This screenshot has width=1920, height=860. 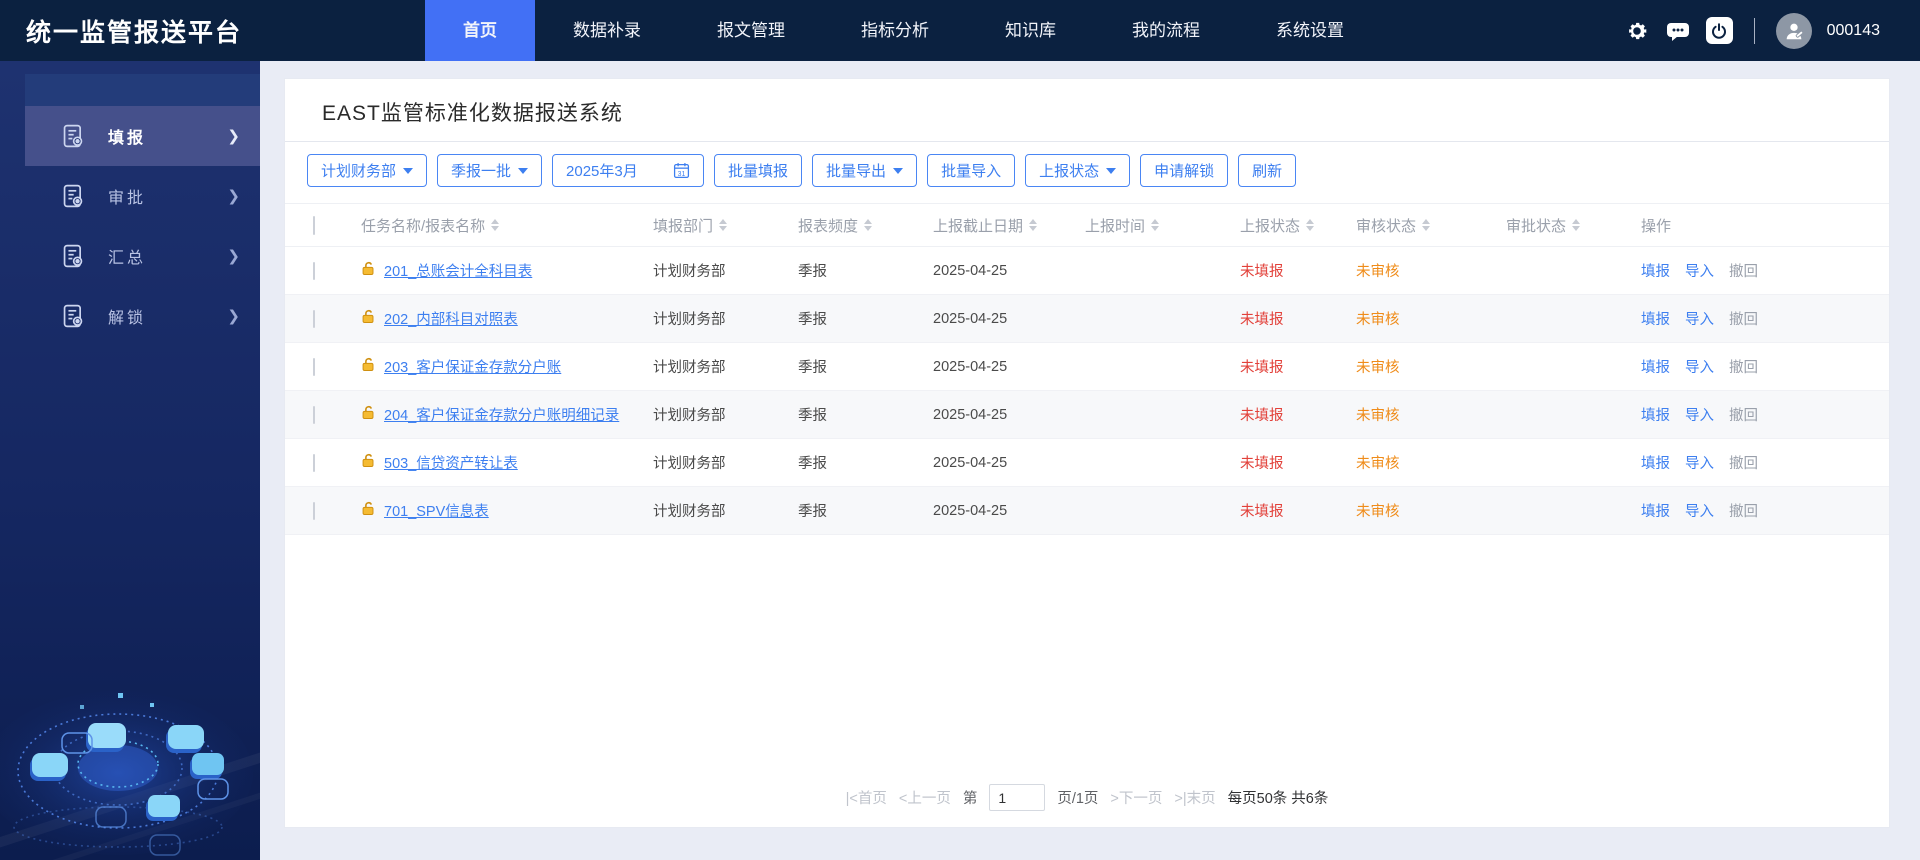 I want to click on message-icon, so click(x=1678, y=31).